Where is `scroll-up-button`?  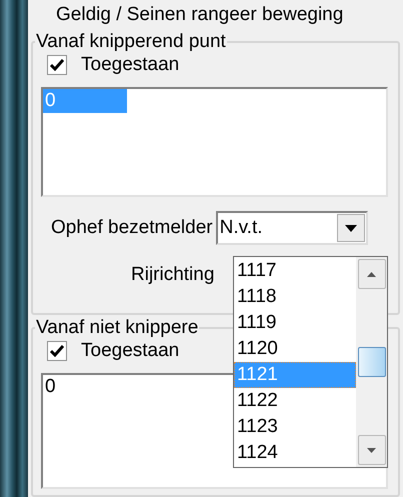 scroll-up-button is located at coordinates (372, 274).